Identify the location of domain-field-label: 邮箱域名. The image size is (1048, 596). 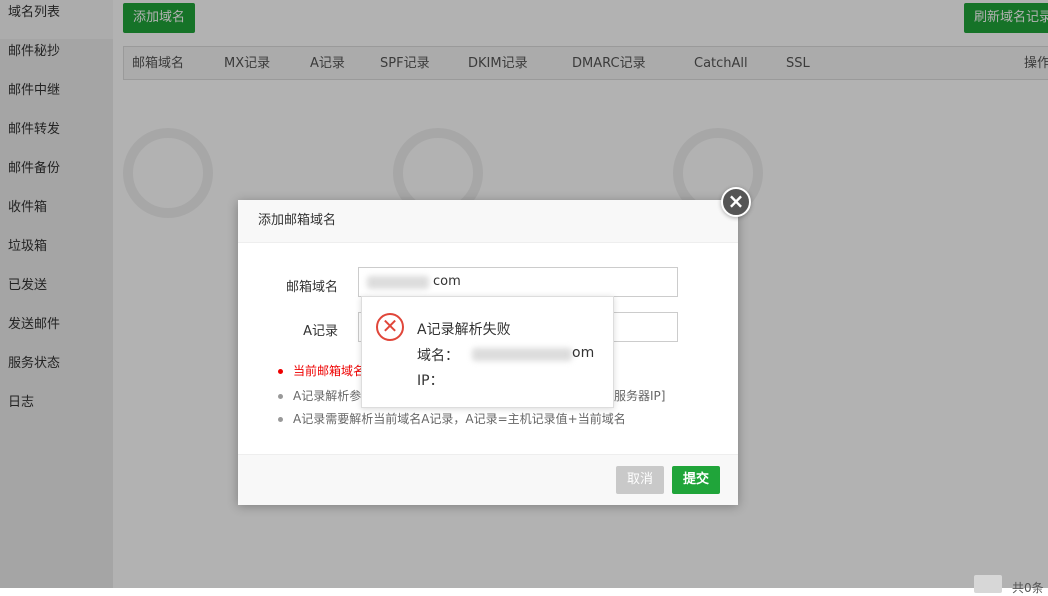
(311, 287).